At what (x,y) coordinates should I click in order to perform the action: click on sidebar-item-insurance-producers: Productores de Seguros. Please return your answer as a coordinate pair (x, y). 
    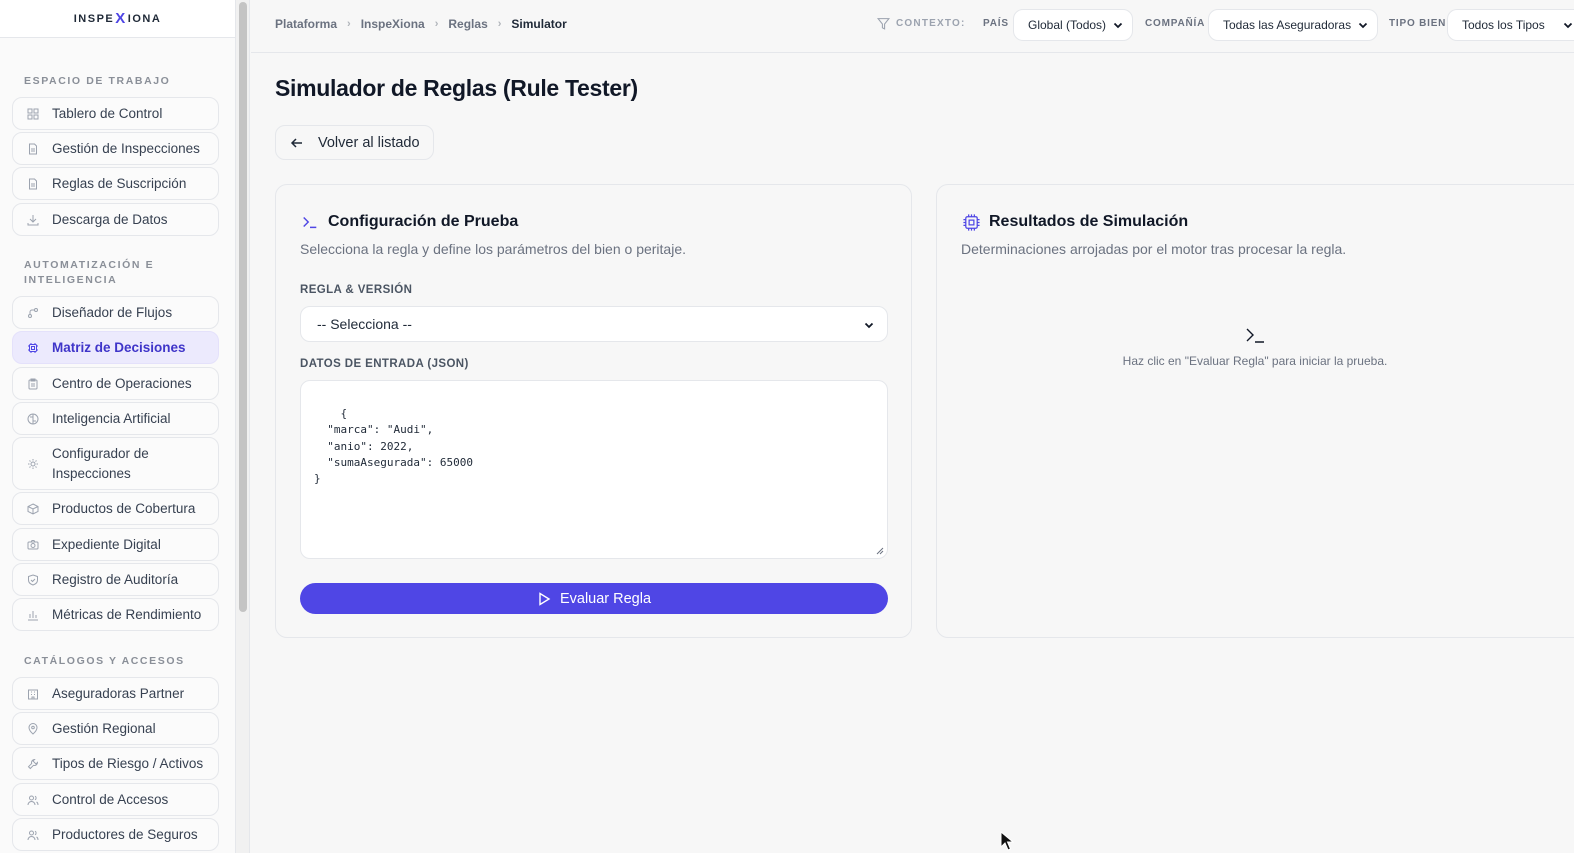
    Looking at the image, I should click on (115, 834).